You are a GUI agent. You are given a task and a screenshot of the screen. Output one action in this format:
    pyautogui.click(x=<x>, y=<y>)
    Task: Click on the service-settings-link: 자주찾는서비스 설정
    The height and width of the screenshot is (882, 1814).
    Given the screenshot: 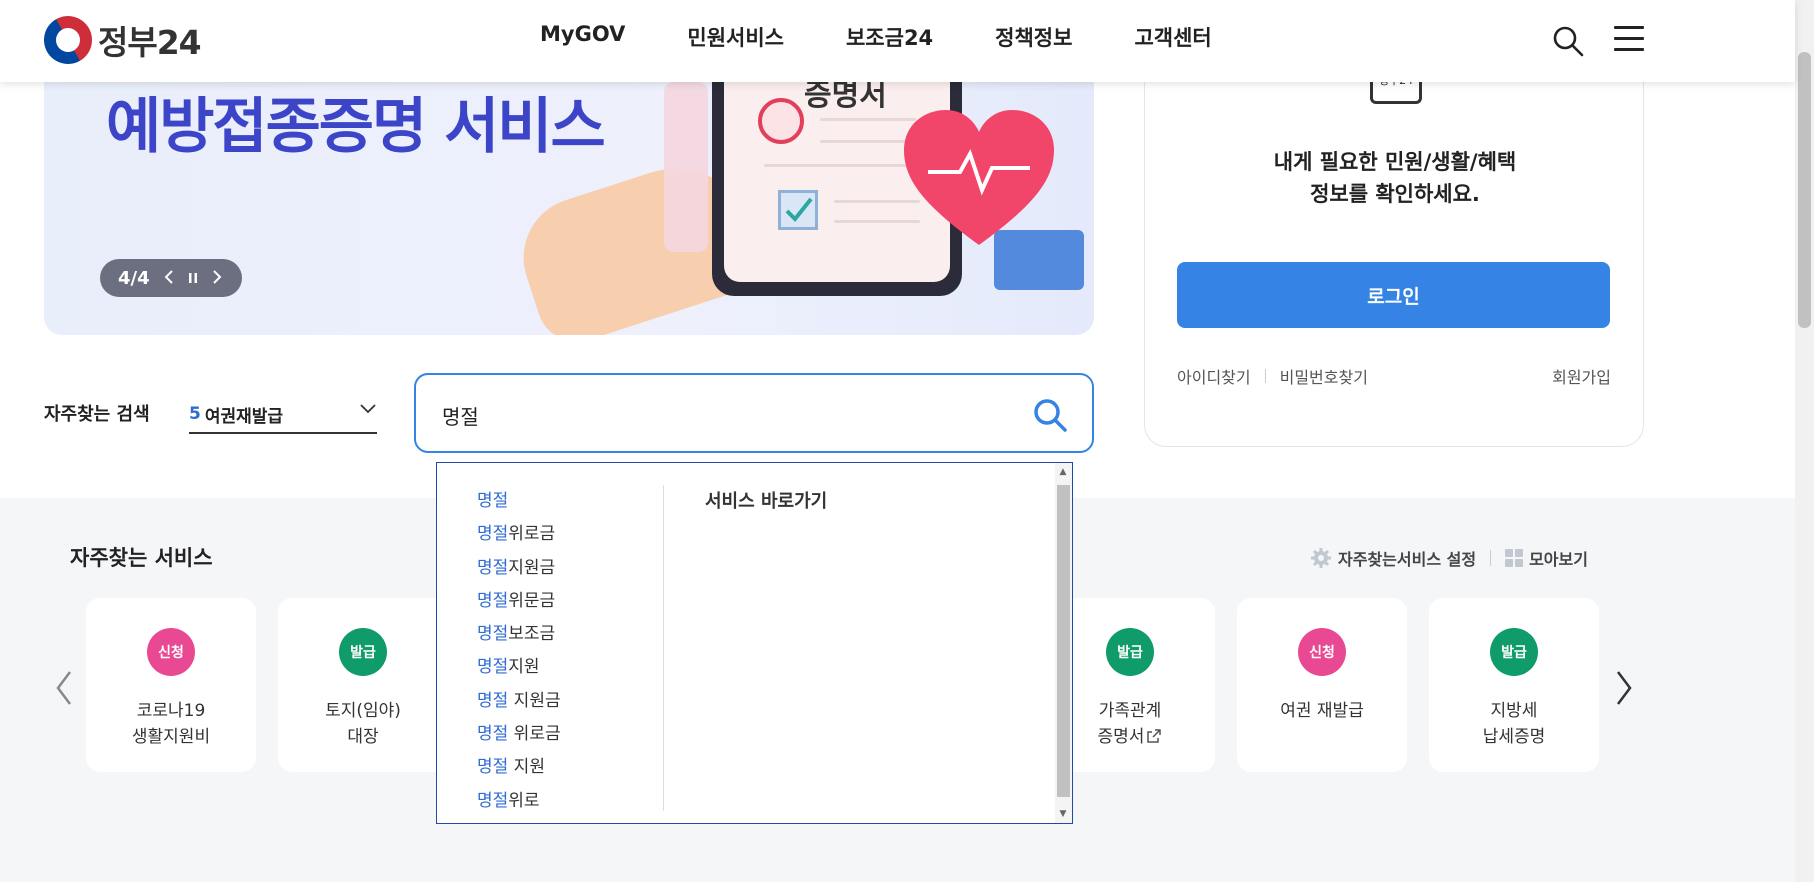 What is the action you would take?
    pyautogui.click(x=1407, y=558)
    